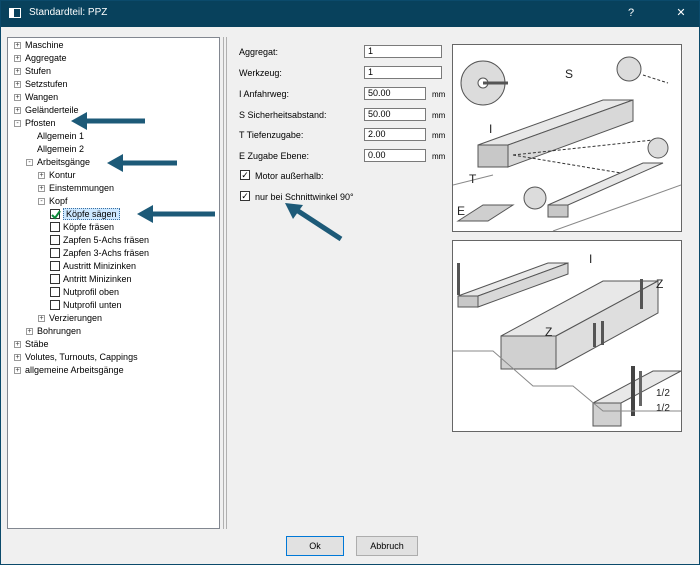 The height and width of the screenshot is (565, 700). I want to click on tree-item-label: Aggregate, so click(46, 58).